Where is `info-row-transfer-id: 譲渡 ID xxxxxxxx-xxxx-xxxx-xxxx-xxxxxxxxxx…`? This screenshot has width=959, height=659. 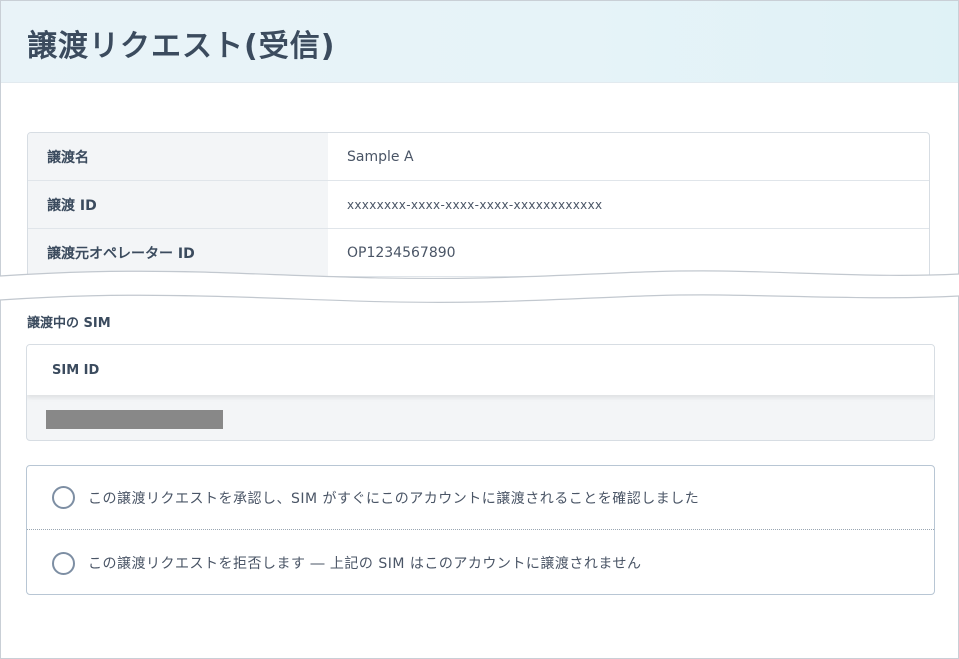
info-row-transfer-id: 譲渡 ID xxxxxxxx-xxxx-xxxx-xxxx-xxxxxxxxxx… is located at coordinates (478, 205).